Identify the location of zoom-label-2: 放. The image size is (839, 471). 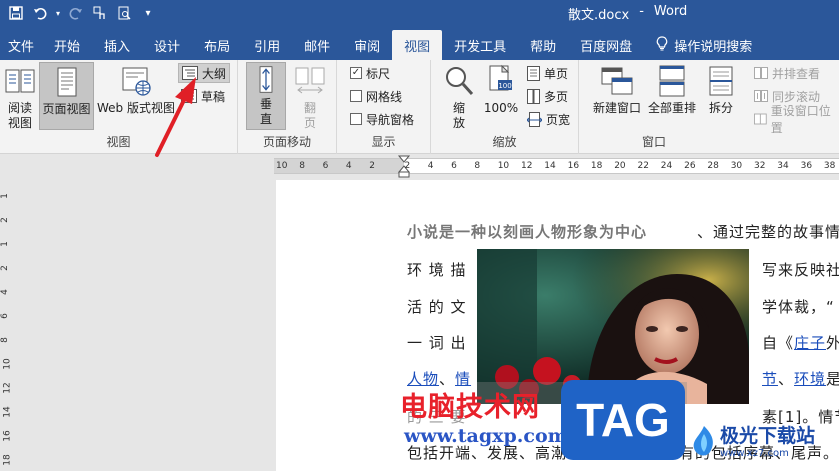
(458, 123).